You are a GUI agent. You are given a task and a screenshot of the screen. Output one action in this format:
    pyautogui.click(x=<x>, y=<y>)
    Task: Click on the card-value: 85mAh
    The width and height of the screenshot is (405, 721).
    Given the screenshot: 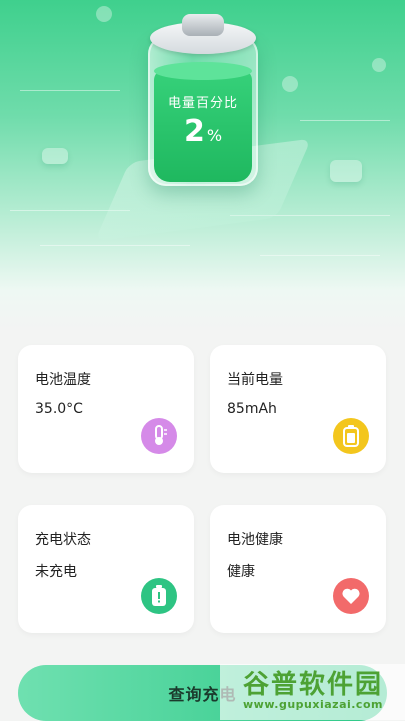 What is the action you would take?
    pyautogui.click(x=252, y=409)
    